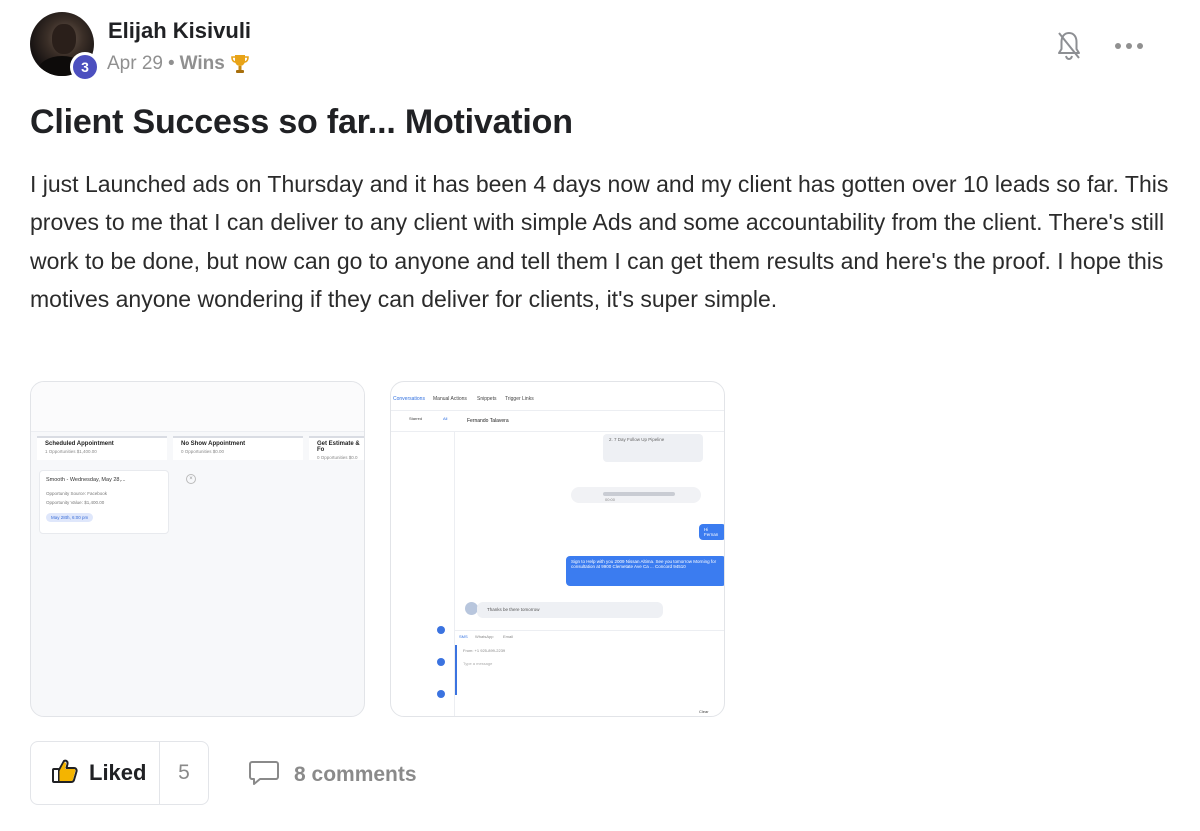  I want to click on trophy-icon, so click(240, 64).